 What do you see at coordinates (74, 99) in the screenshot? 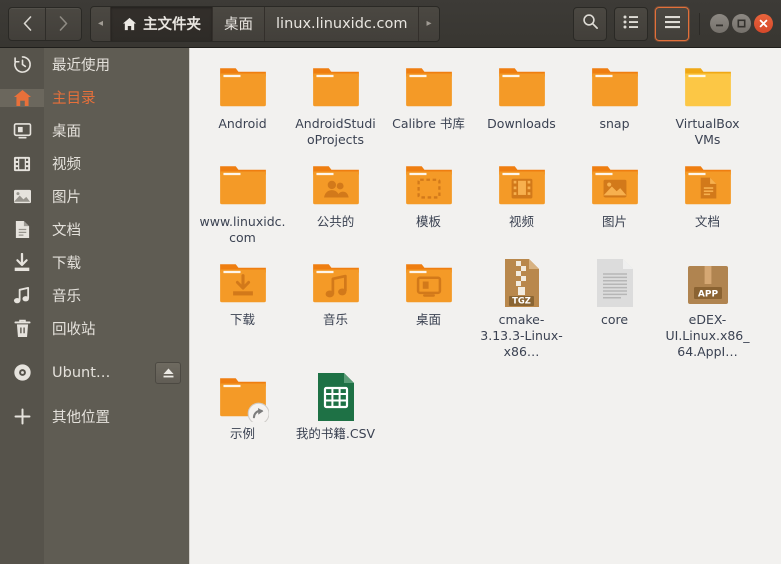
I see `sidebar-item-label: 主目录` at bounding box center [74, 99].